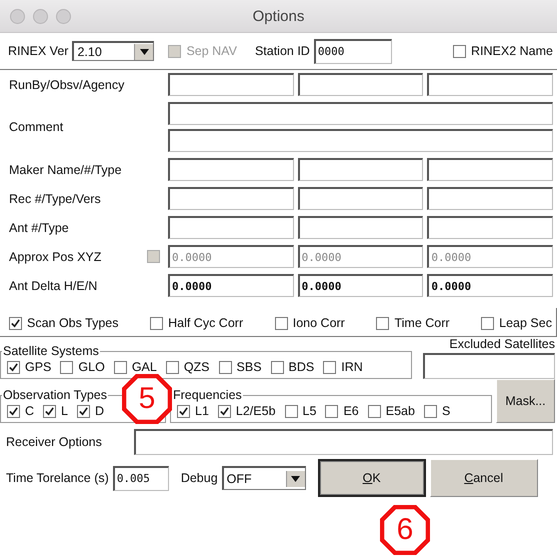  Describe the element at coordinates (405, 530) in the screenshot. I see `callout-badge: 6` at that location.